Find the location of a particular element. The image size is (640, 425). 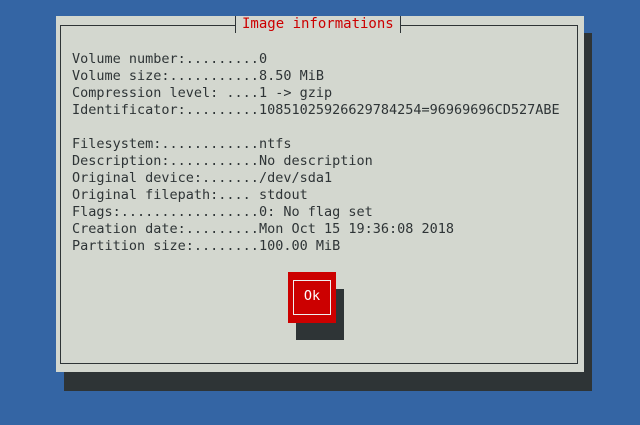

info-row-partition-size: Partition size:........100.00 MiB is located at coordinates (316, 246).